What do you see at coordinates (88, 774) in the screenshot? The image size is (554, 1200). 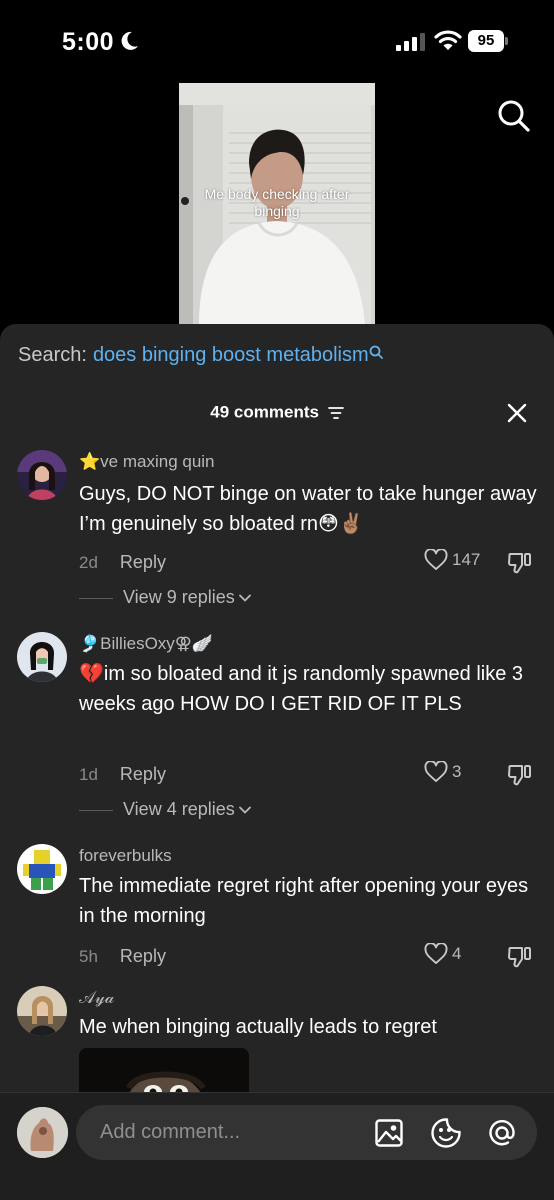 I see `comment-time: 1d` at bounding box center [88, 774].